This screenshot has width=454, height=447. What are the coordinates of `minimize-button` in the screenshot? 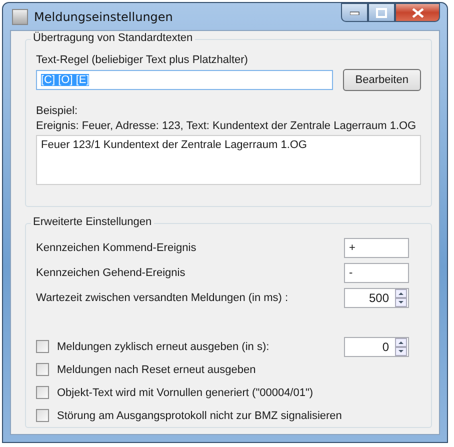 It's located at (354, 12).